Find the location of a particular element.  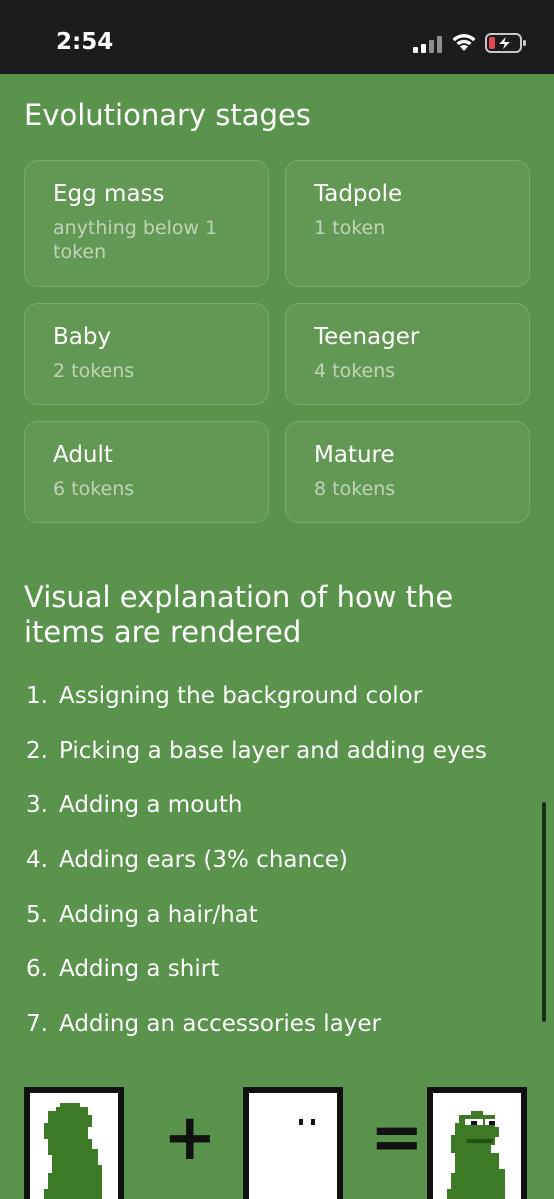

base-layer-image is located at coordinates (74, 1143).